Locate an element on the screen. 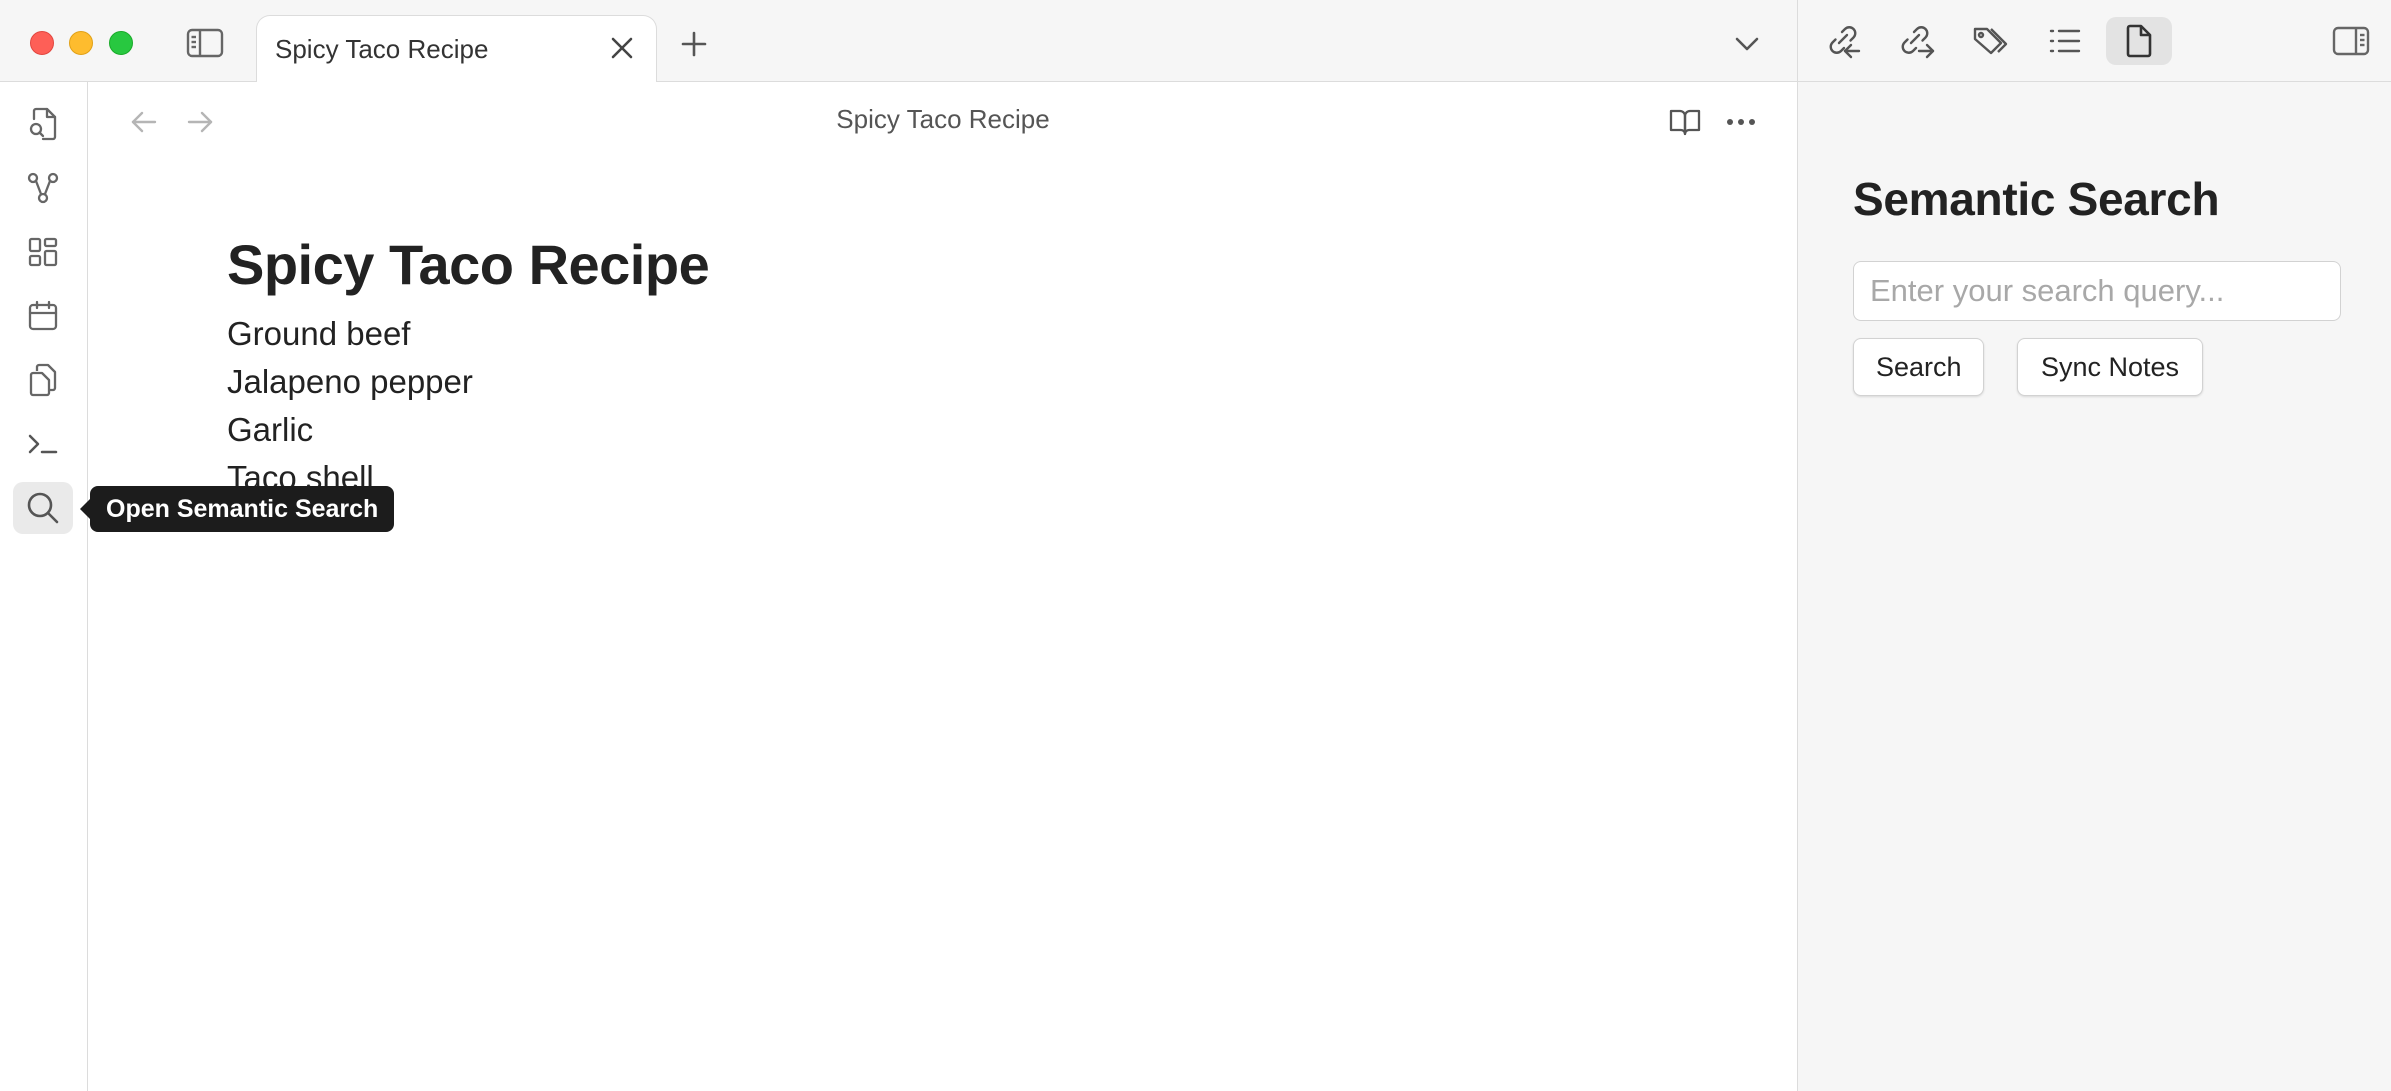 The height and width of the screenshot is (1091, 2391). left-ribbon is located at coordinates (44, 586).